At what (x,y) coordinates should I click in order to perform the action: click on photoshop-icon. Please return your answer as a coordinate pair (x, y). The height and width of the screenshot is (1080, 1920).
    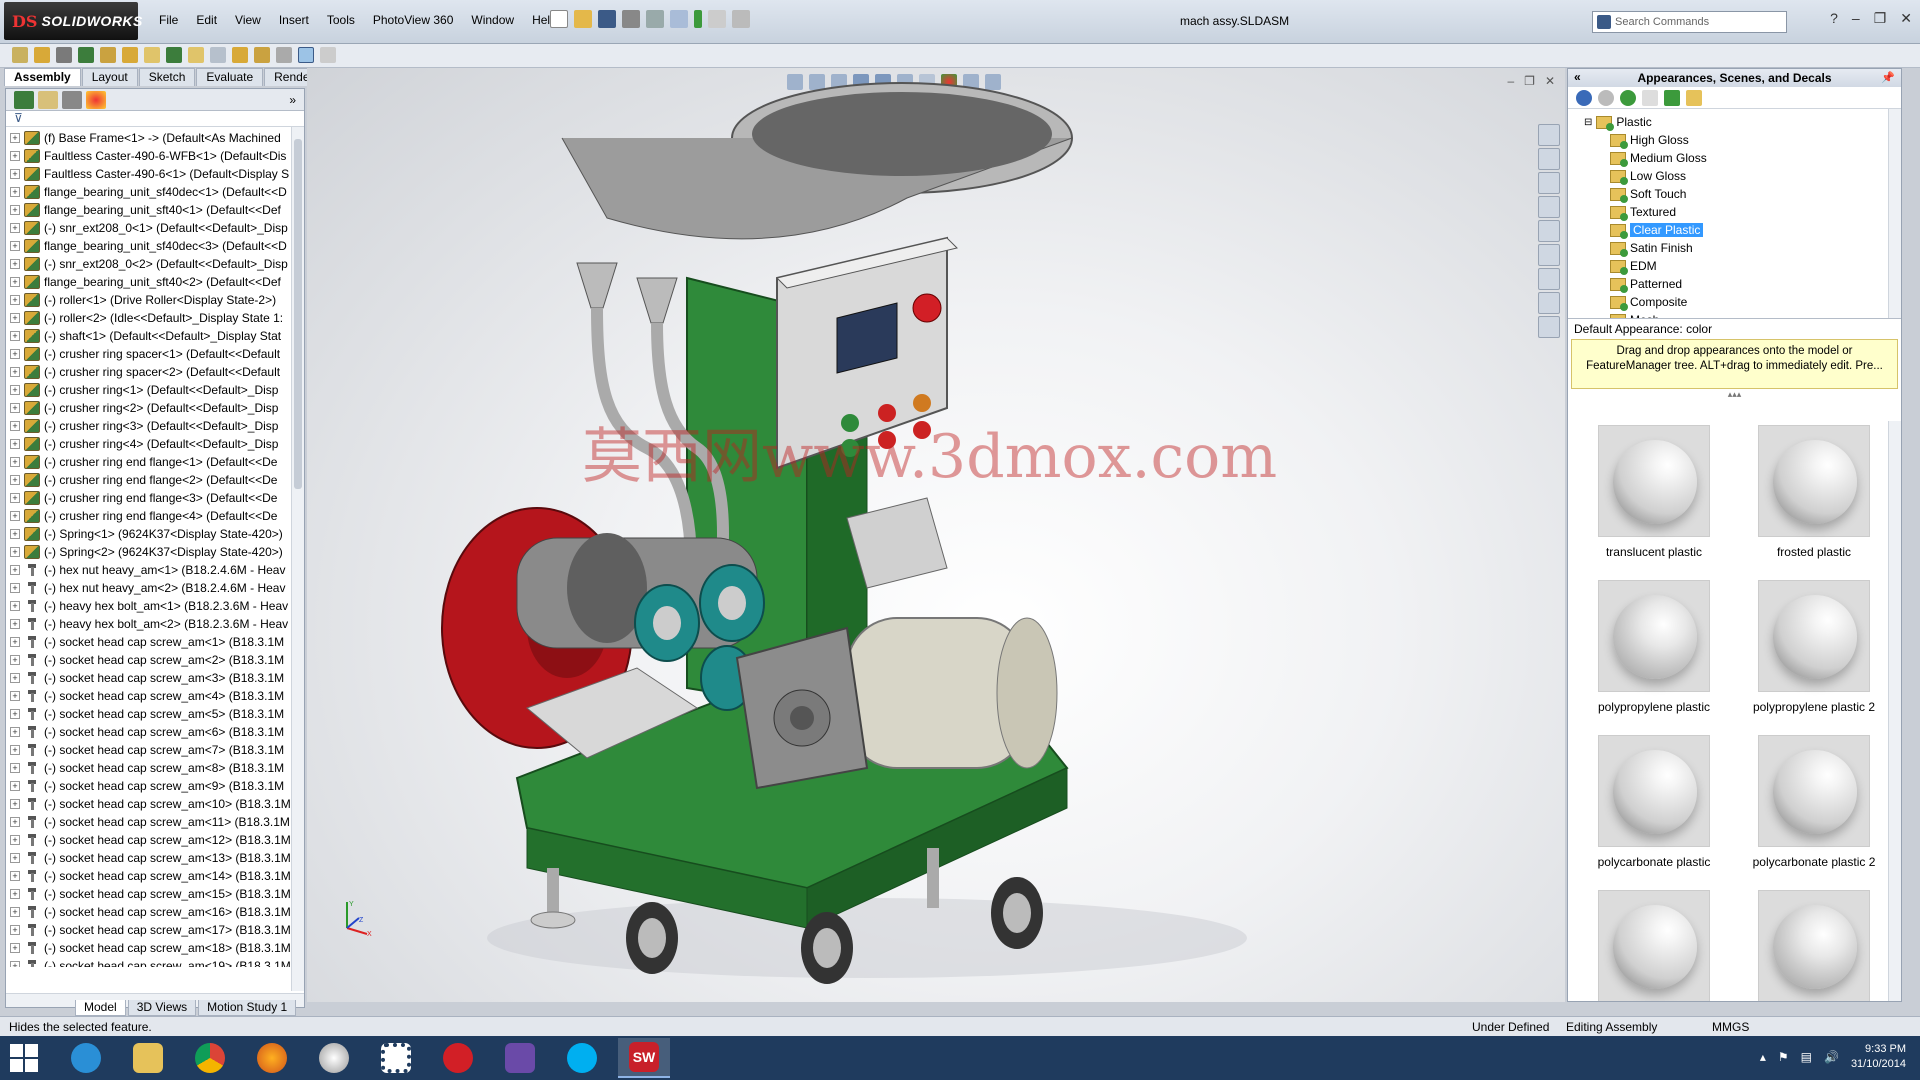
    Looking at the image, I should click on (520, 1058).